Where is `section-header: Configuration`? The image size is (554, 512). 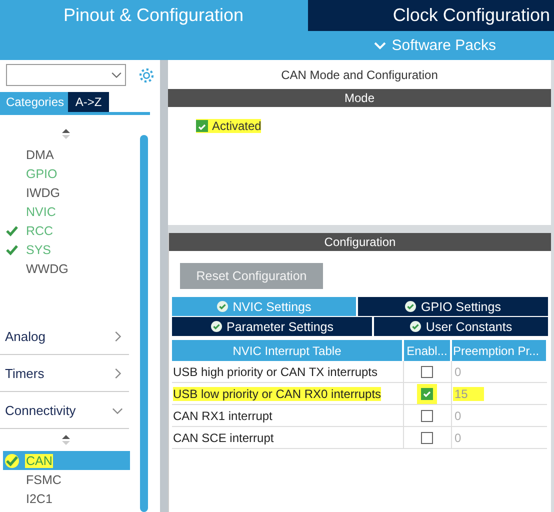 section-header: Configuration is located at coordinates (360, 242).